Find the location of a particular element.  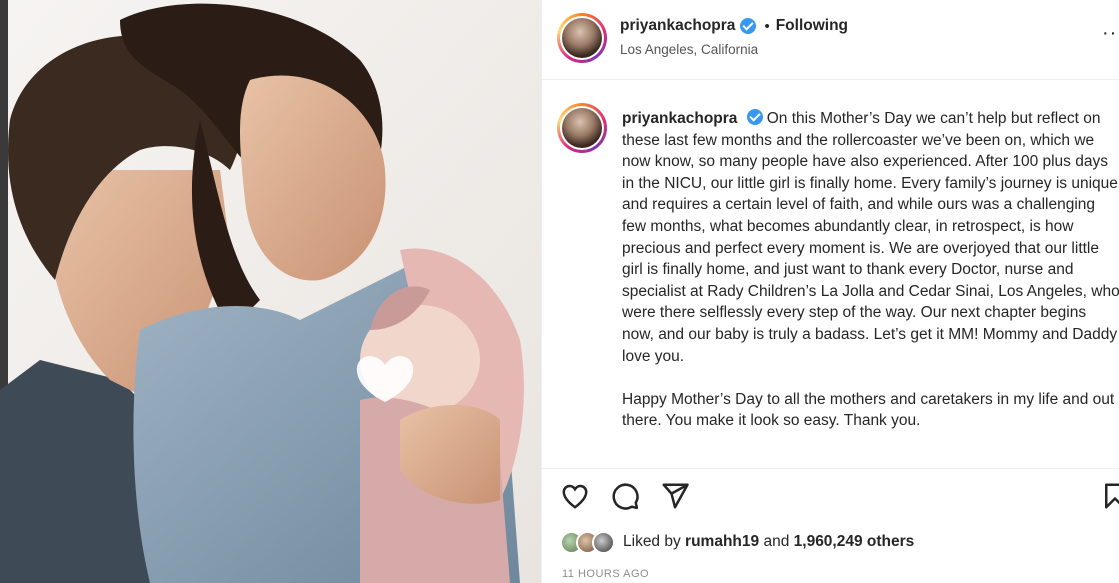

caption-username: priyankachopra is located at coordinates (679, 118).